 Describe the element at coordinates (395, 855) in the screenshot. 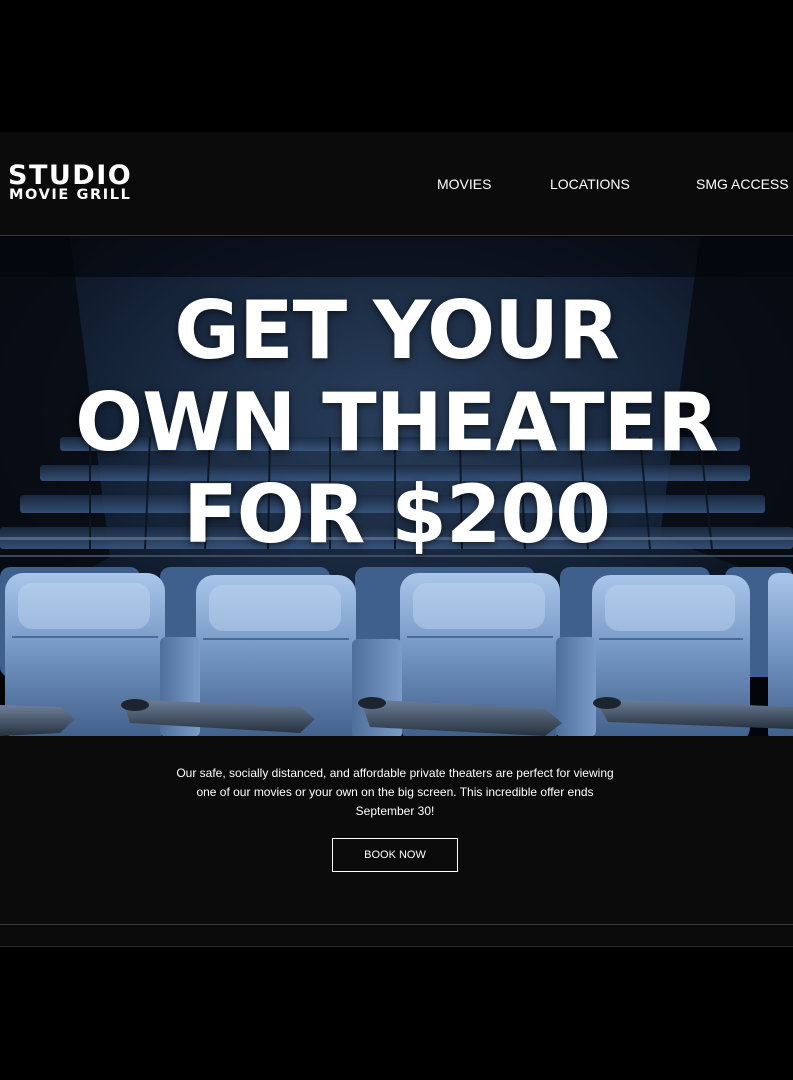

I see `book-now-button: BOOK NOW` at that location.